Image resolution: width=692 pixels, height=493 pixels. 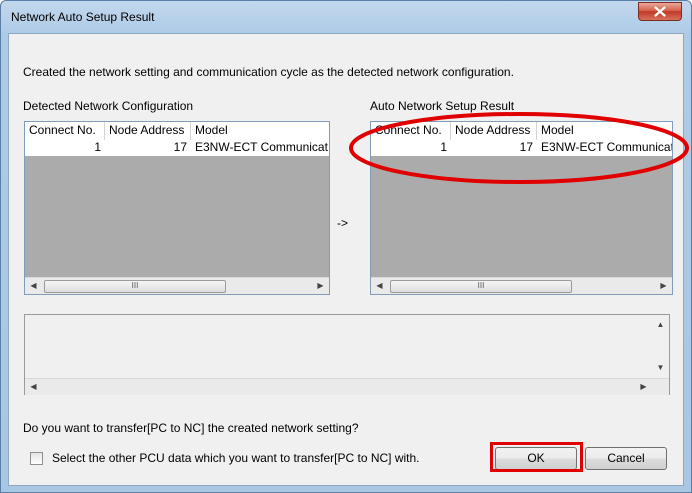 I want to click on column-header-connect-no: Connect No., so click(x=65, y=131).